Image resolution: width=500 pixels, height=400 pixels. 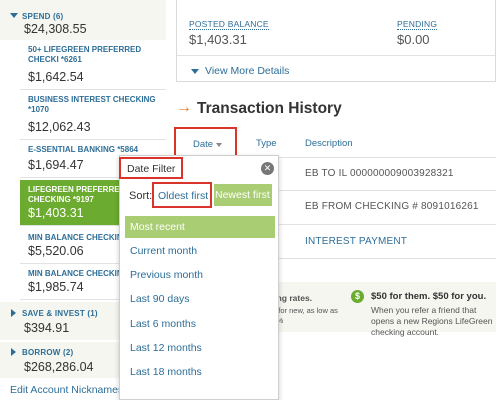 What do you see at coordinates (200, 372) in the screenshot?
I see `date-option-last-18-months: Last 18 months` at bounding box center [200, 372].